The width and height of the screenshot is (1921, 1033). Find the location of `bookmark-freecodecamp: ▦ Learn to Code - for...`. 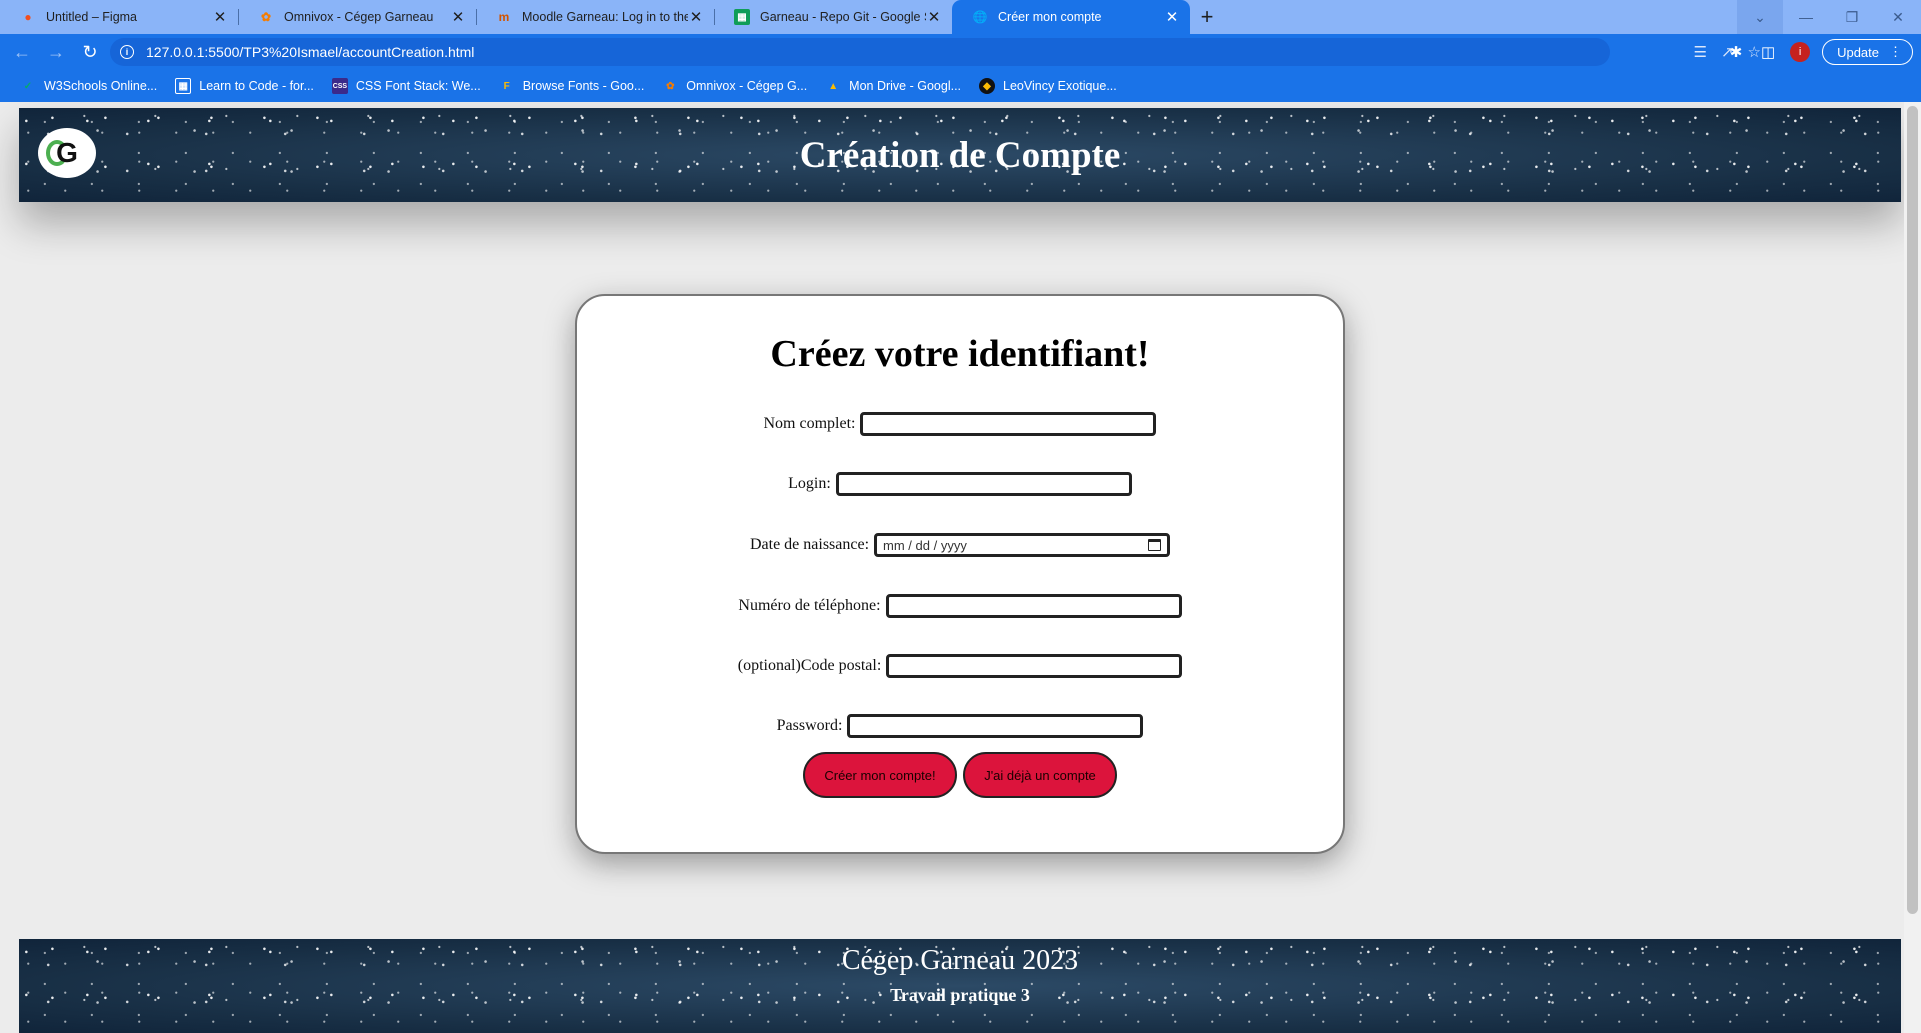

bookmark-freecodecamp: ▦ Learn to Code - for... is located at coordinates (244, 86).